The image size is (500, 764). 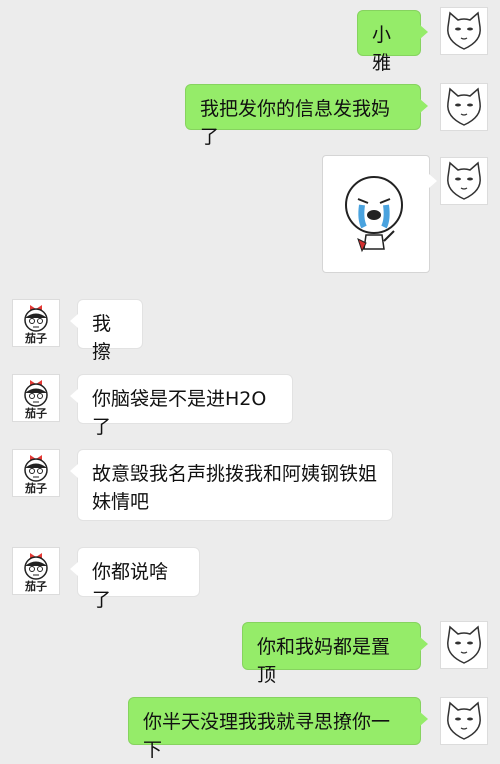 I want to click on crying-face-sticker, so click(x=374, y=214).